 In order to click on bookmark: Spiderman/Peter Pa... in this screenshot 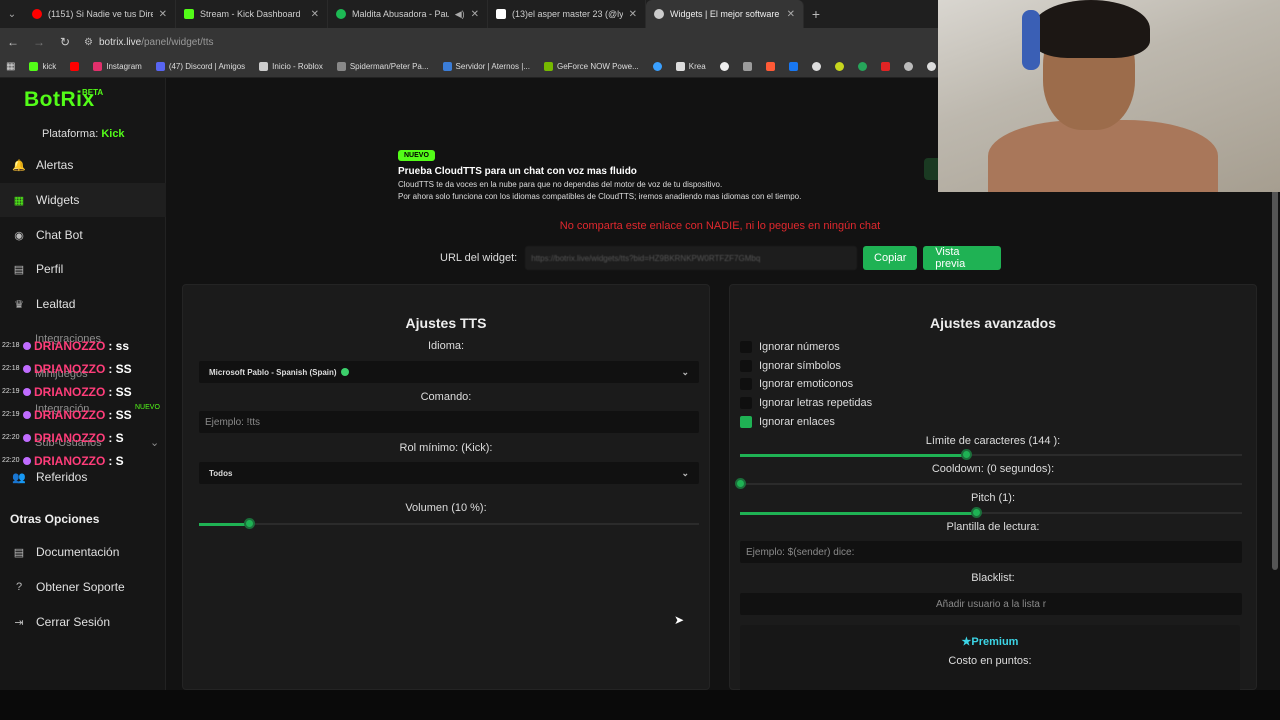, I will do `click(382, 66)`.